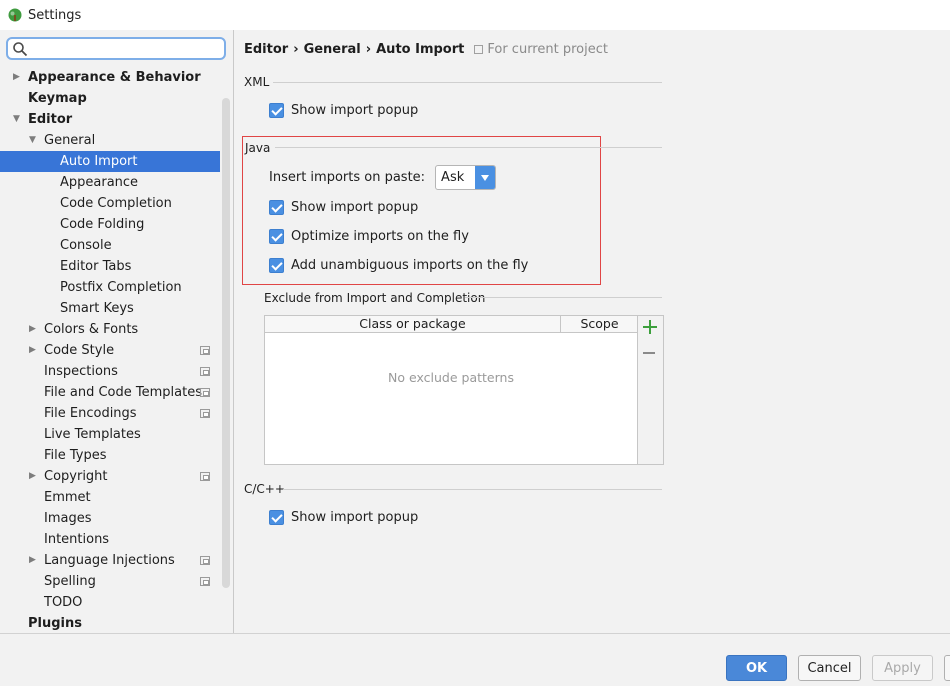 This screenshot has height=686, width=950. I want to click on sidebar-item-label: Emmet, so click(67, 497).